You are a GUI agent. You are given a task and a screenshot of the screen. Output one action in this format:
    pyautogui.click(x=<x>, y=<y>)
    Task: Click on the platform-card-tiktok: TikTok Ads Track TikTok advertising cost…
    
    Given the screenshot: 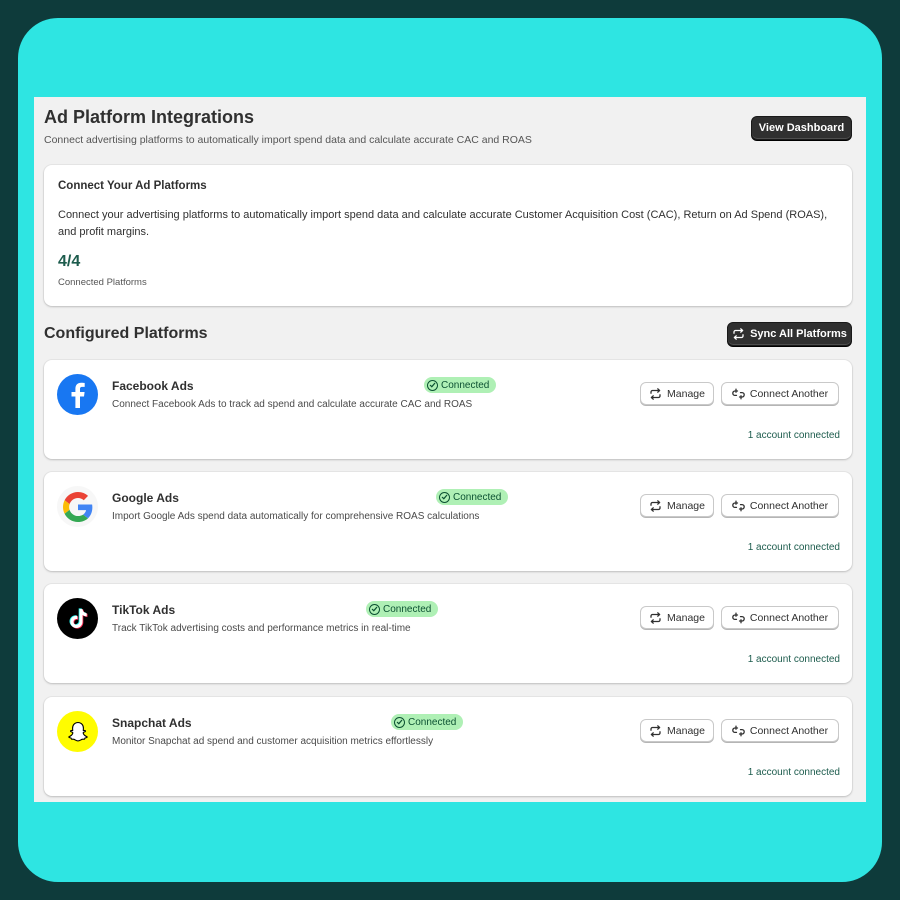 What is the action you would take?
    pyautogui.click(x=448, y=633)
    